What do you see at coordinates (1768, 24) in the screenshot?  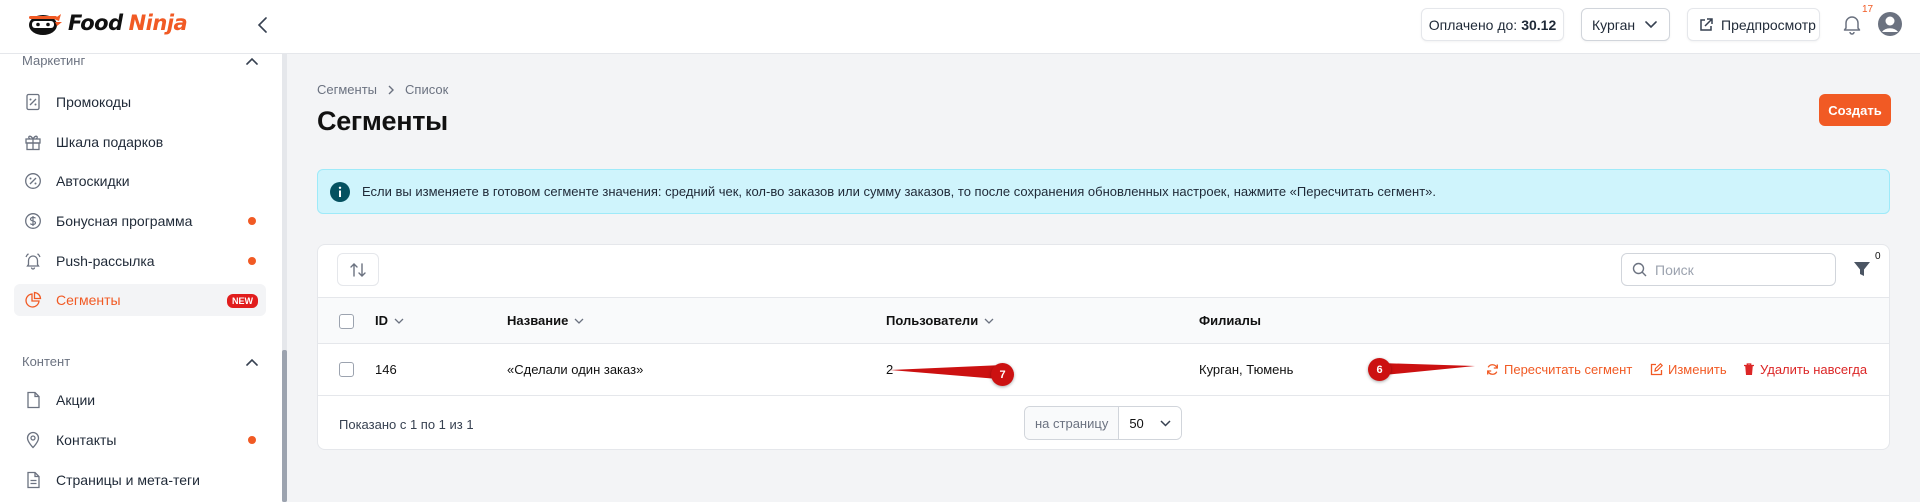 I see `preview-label: Предпросмотр` at bounding box center [1768, 24].